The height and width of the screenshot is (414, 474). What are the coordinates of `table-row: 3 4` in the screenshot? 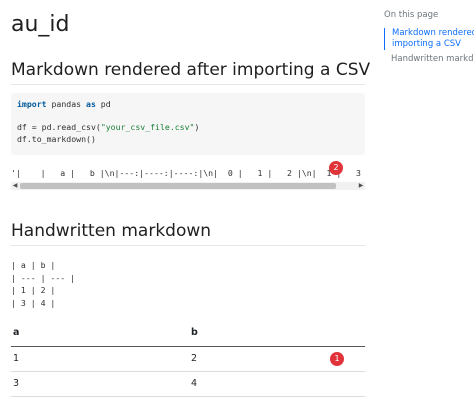 It's located at (188, 384).